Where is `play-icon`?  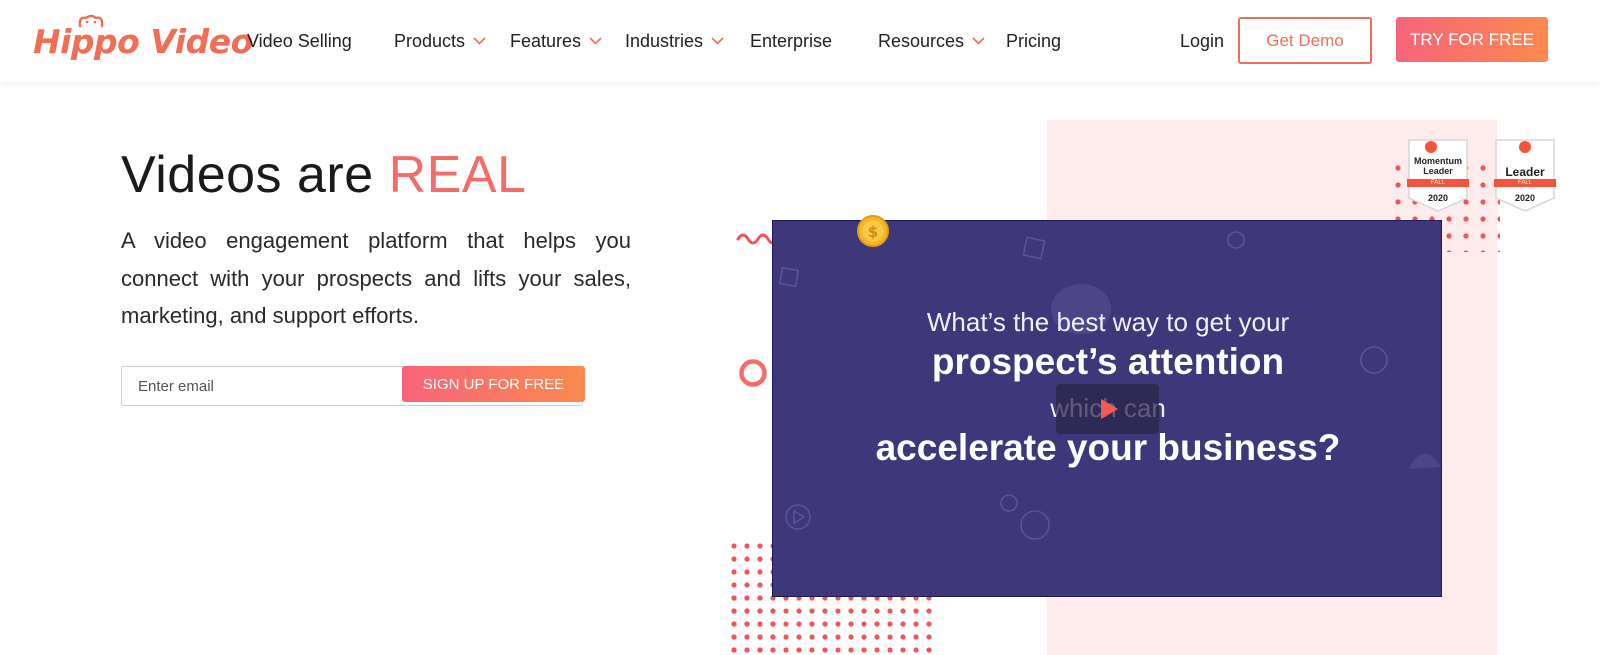
play-icon is located at coordinates (1109, 409).